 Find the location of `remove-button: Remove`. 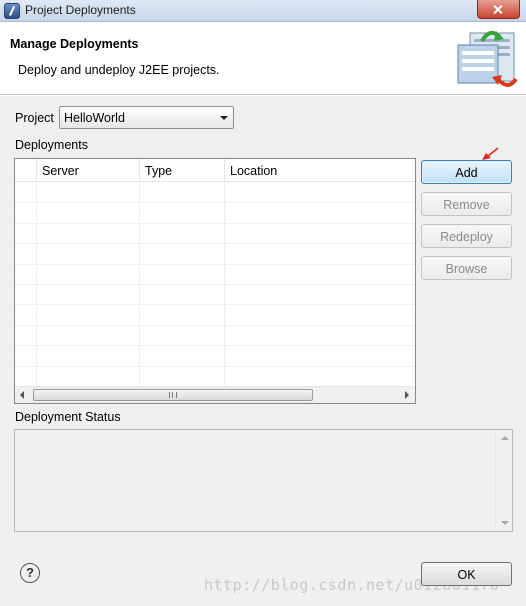

remove-button: Remove is located at coordinates (466, 204).